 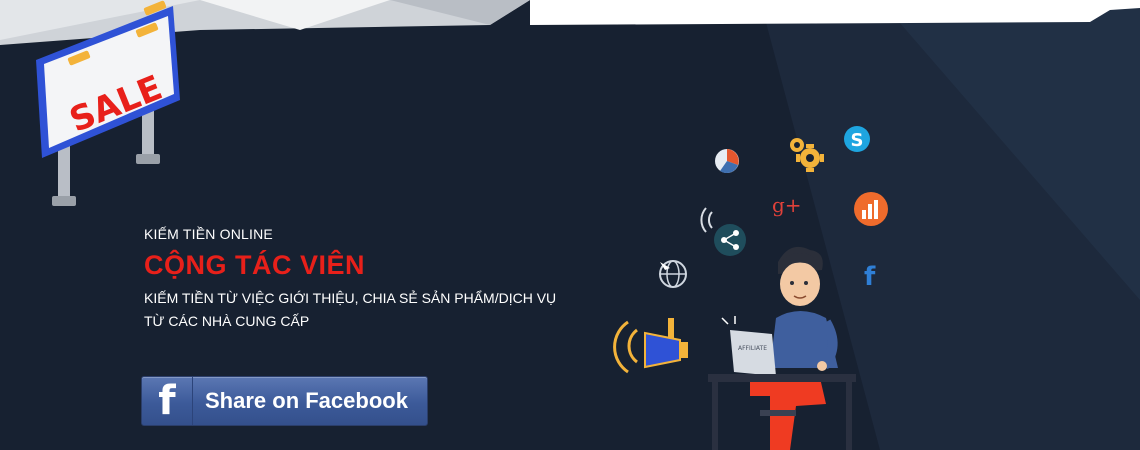 What do you see at coordinates (730, 240) in the screenshot?
I see `share-icon` at bounding box center [730, 240].